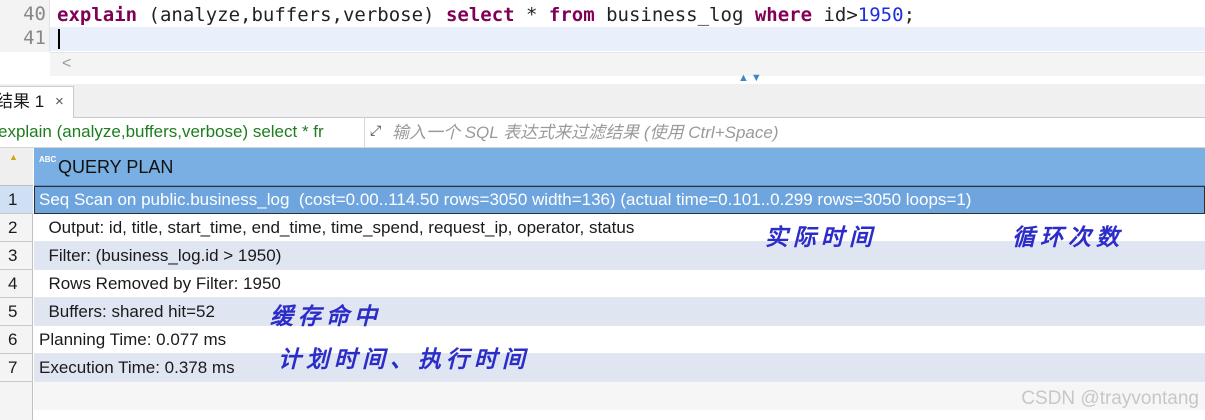  I want to click on where-condition: id>, so click(835, 15).